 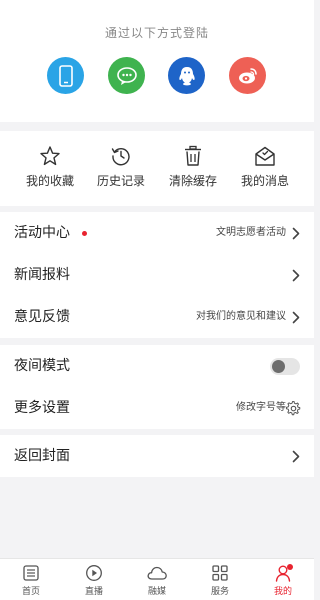 I want to click on messages-button: 我的消息, so click(x=265, y=170).